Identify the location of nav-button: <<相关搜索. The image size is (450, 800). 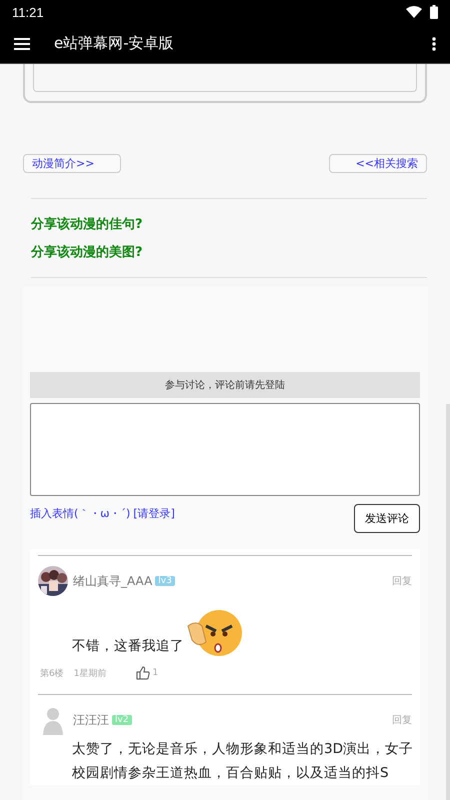
(378, 163).